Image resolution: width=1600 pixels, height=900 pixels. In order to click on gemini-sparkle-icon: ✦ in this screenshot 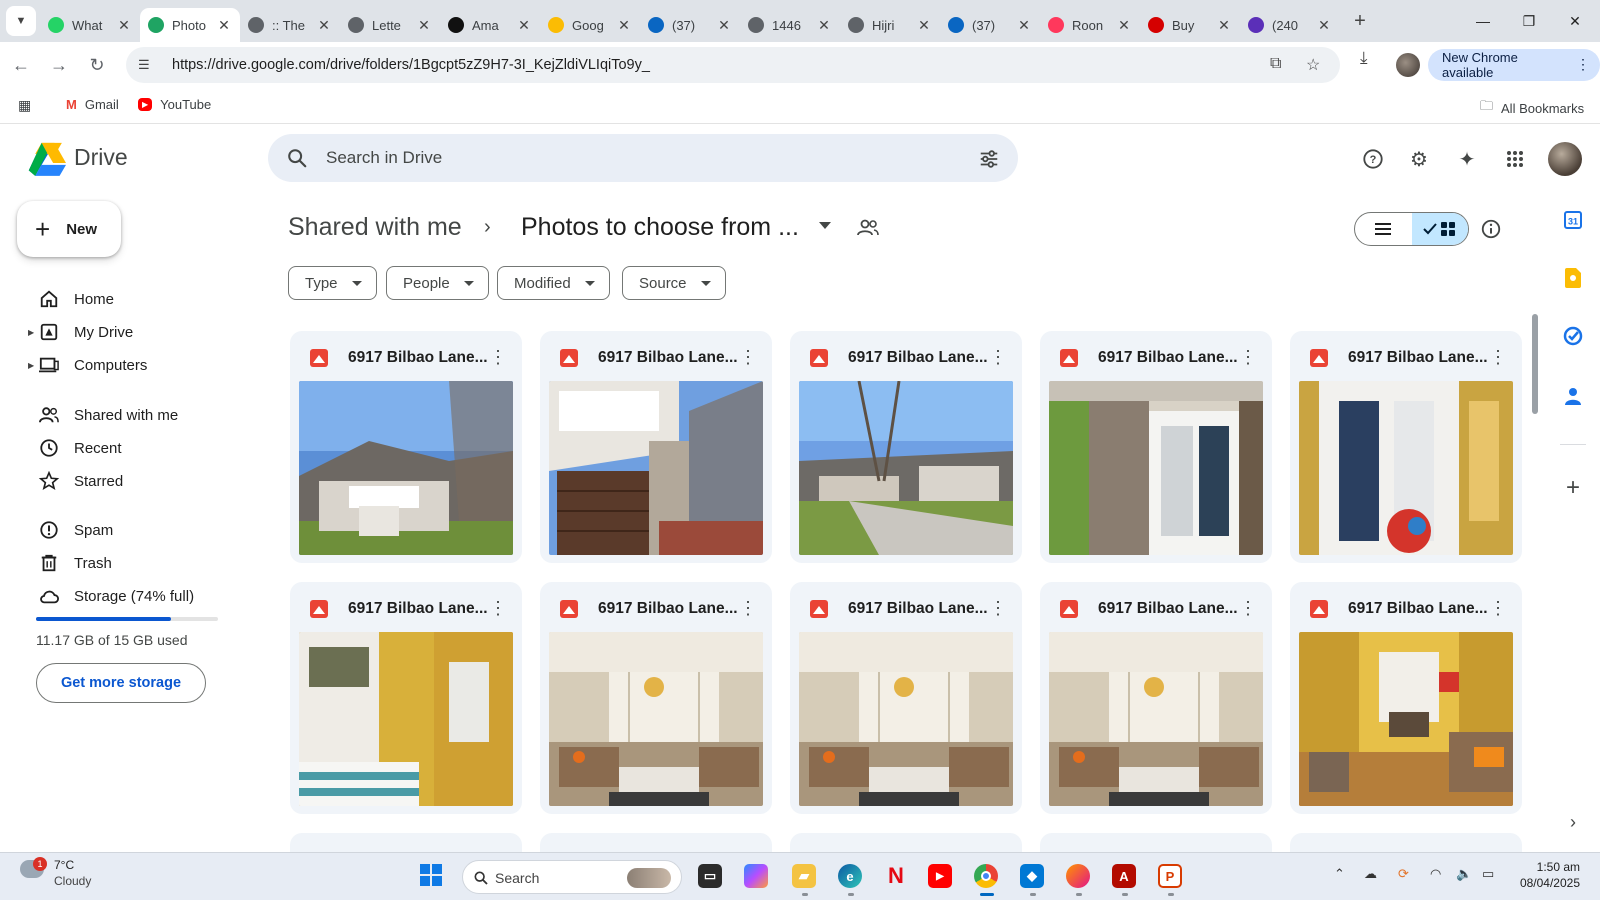, I will do `click(1467, 159)`.